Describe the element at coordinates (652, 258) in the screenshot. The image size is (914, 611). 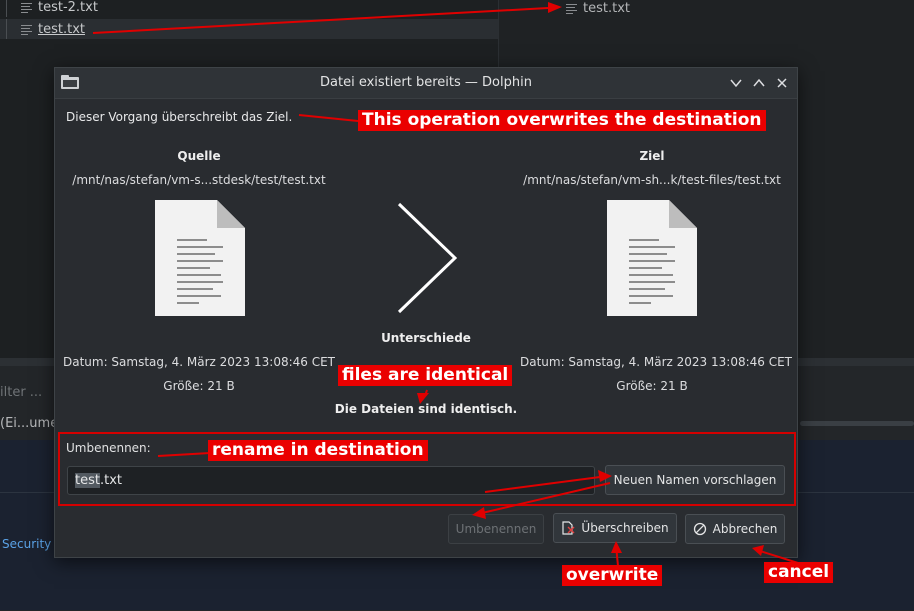
I see `dest-file-icon` at that location.